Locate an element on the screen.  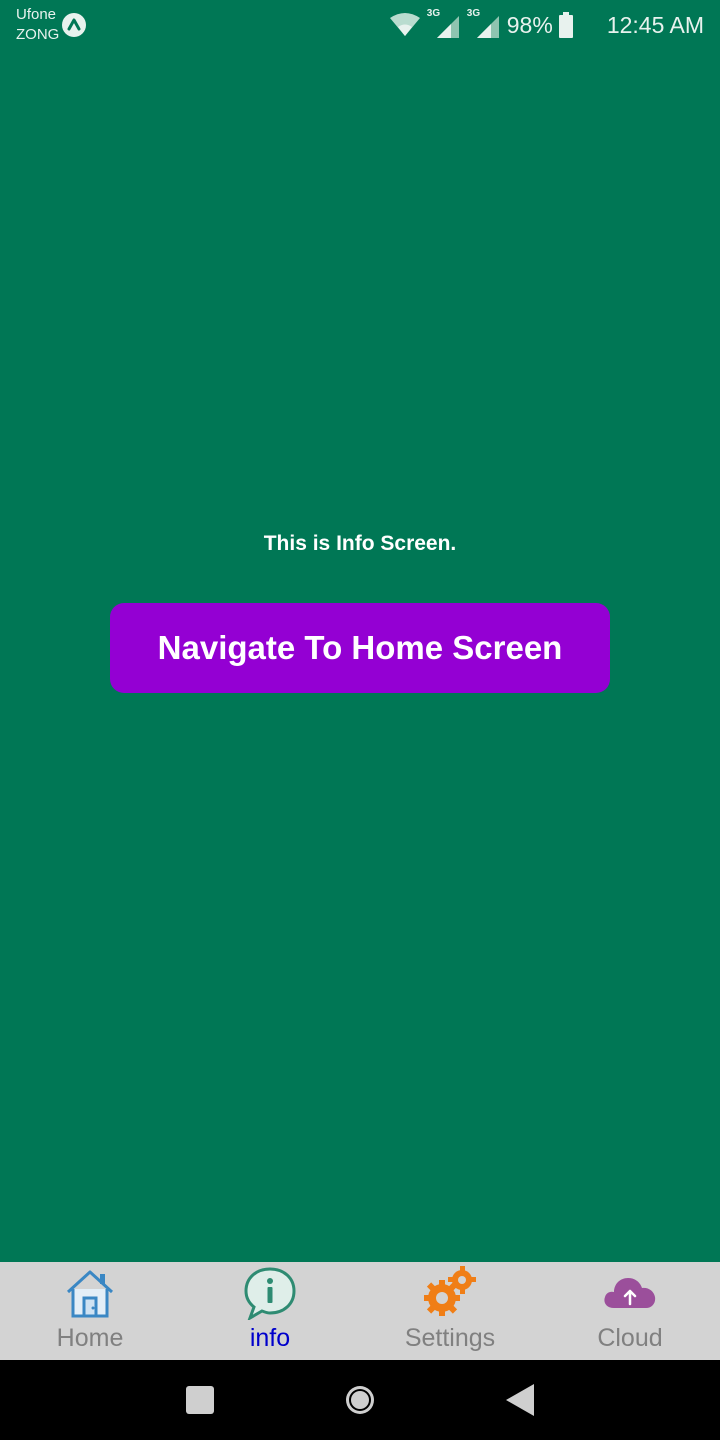
bottom-tab-bar: Home info Settings Cloud is located at coordinates (360, 1311).